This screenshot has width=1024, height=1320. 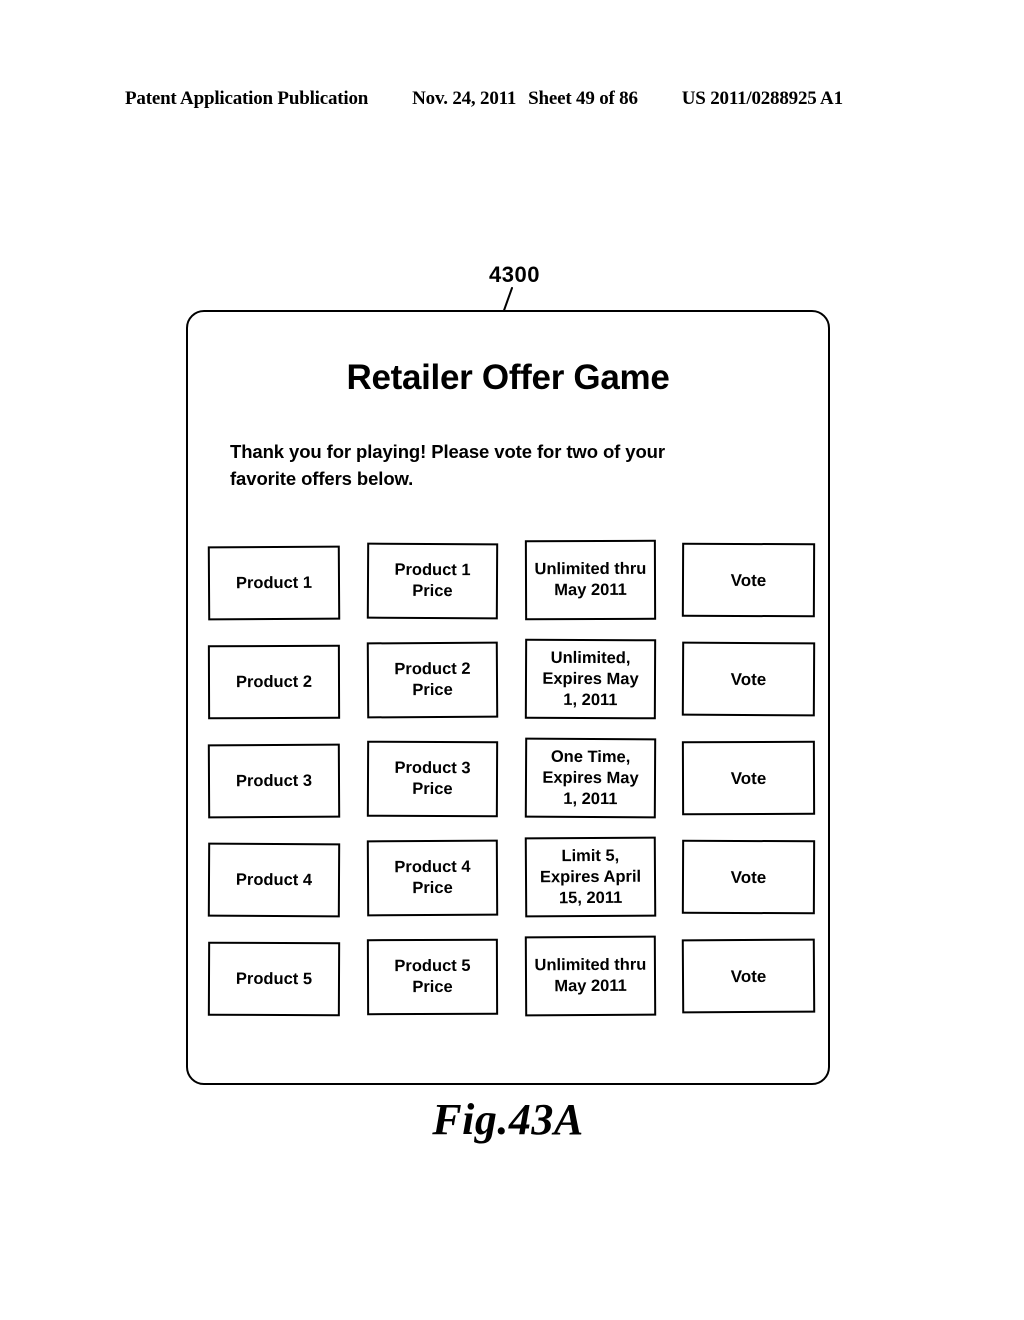 I want to click on product-price-cell: Product 2 Price, so click(x=432, y=680).